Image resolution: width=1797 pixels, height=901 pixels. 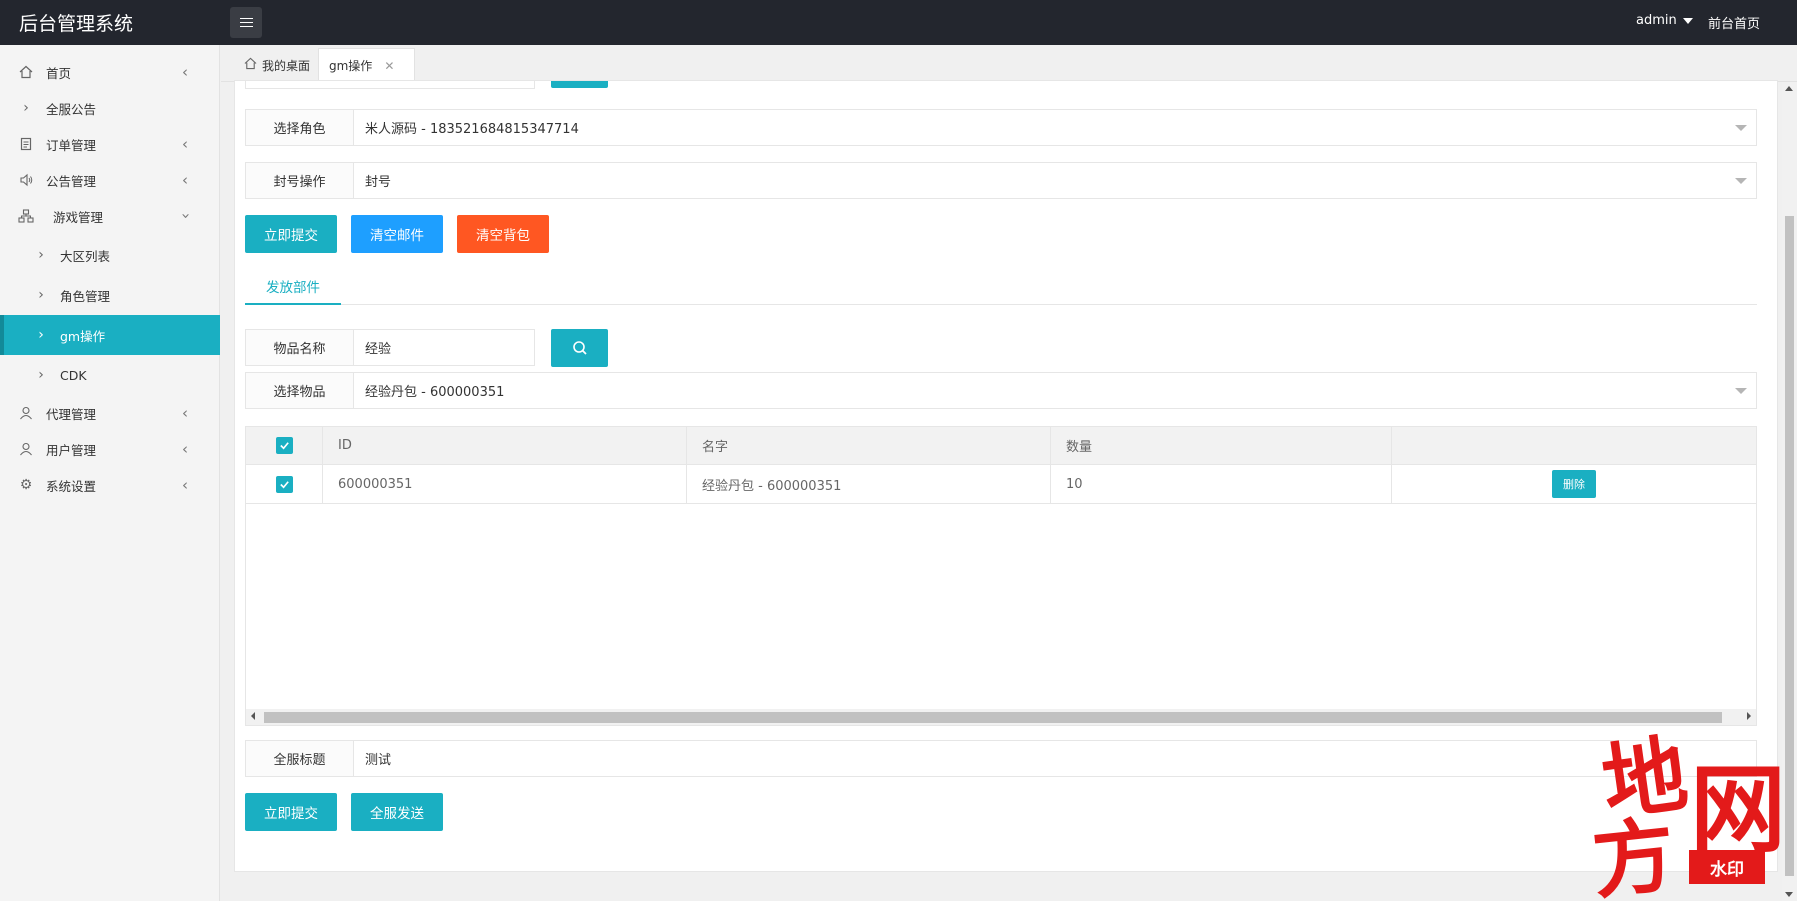 I want to click on sidebar-item-label: 公告管理, so click(x=71, y=181).